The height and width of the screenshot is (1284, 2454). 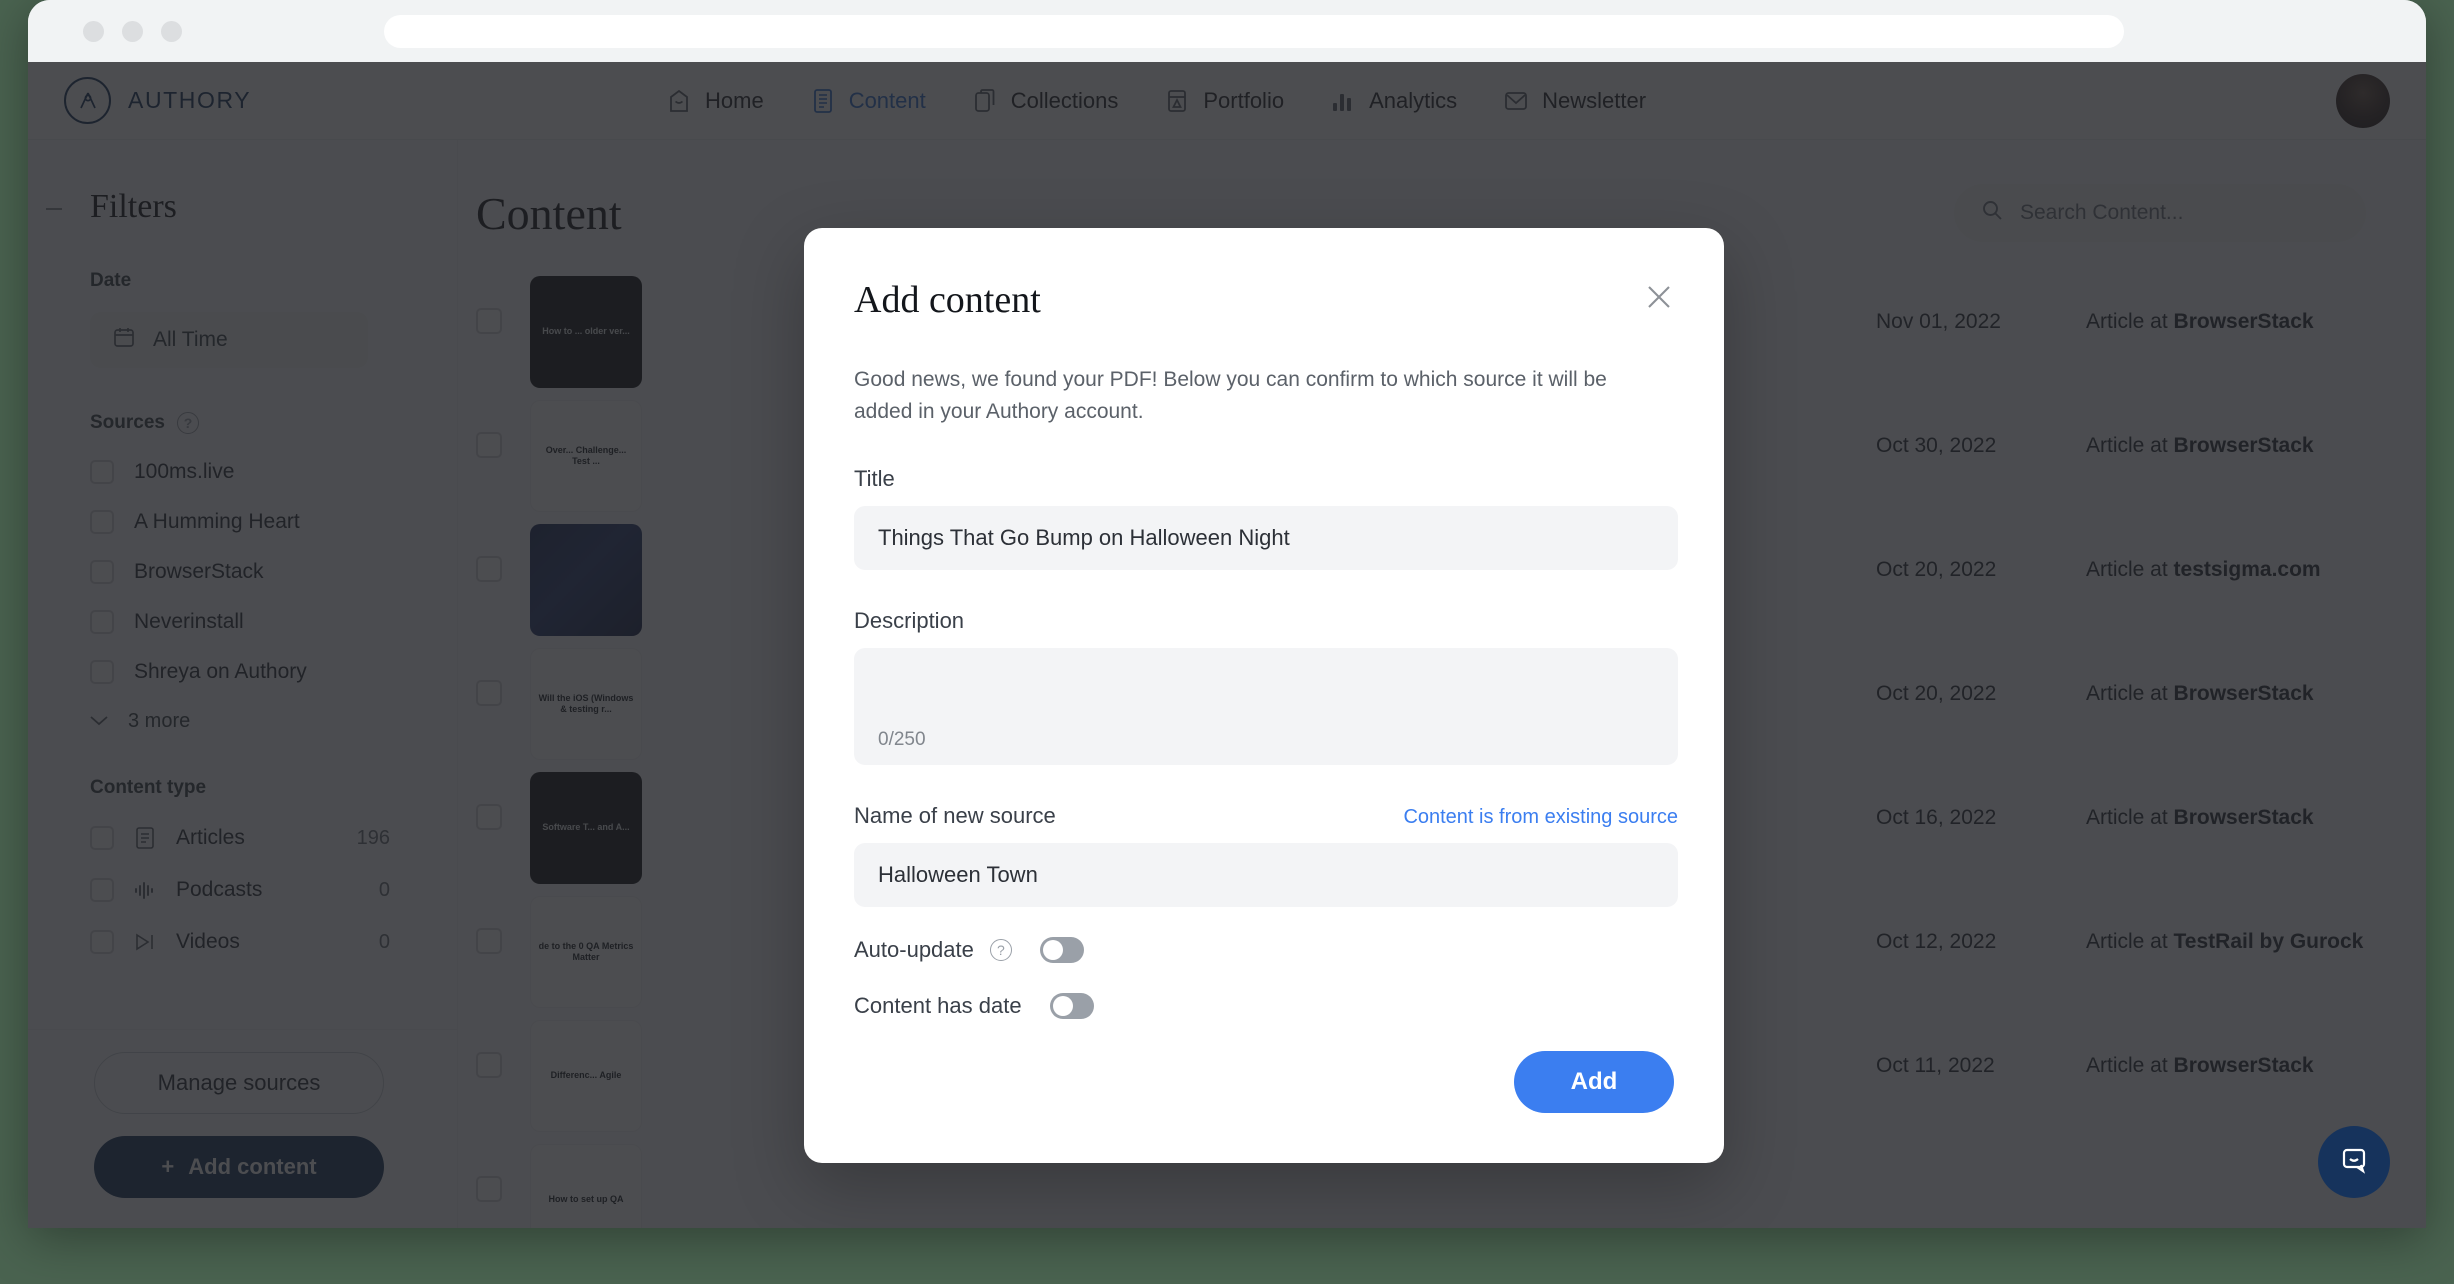 What do you see at coordinates (874, 478) in the screenshot?
I see `title-field-label: Title` at bounding box center [874, 478].